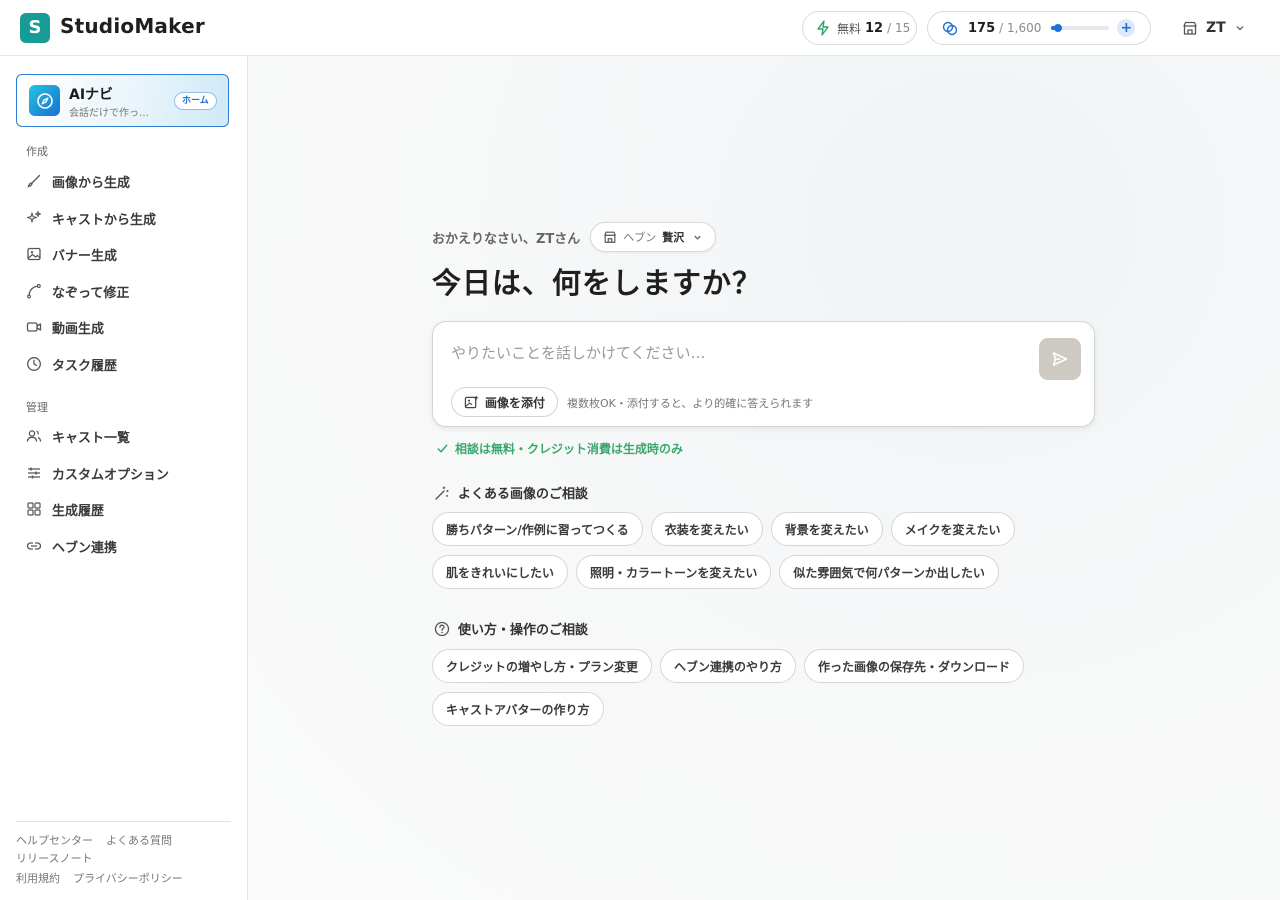 The image size is (1280, 900). I want to click on credit-value: 175, so click(982, 28).